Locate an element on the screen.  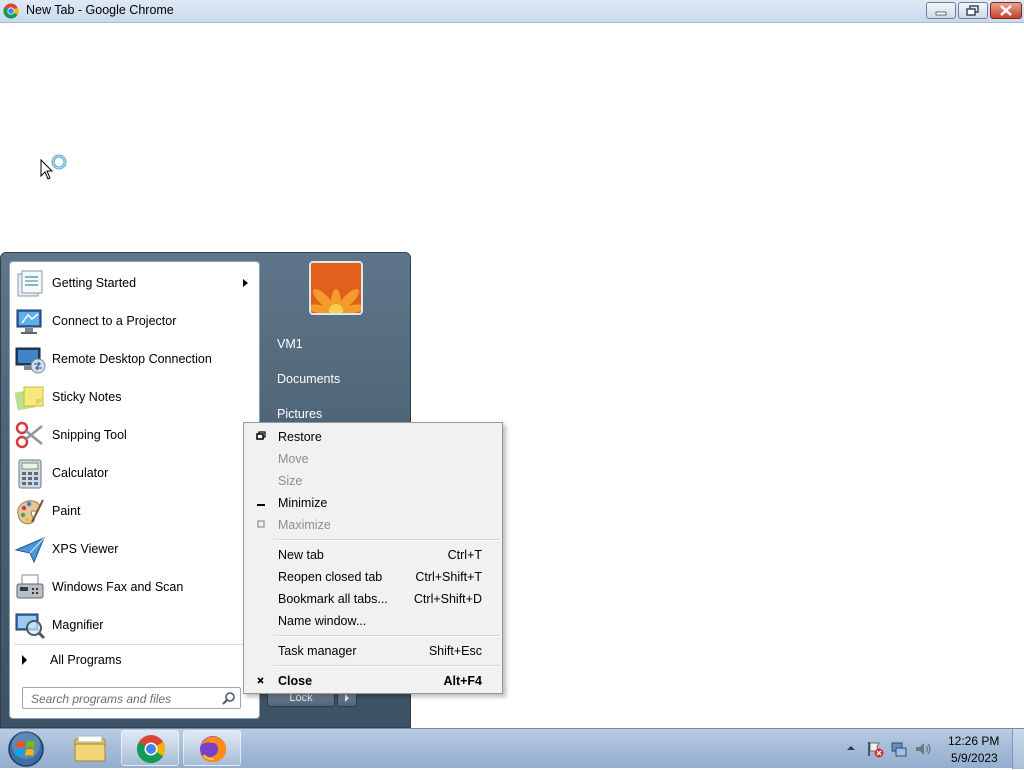
minimize-icon is located at coordinates (941, 13).